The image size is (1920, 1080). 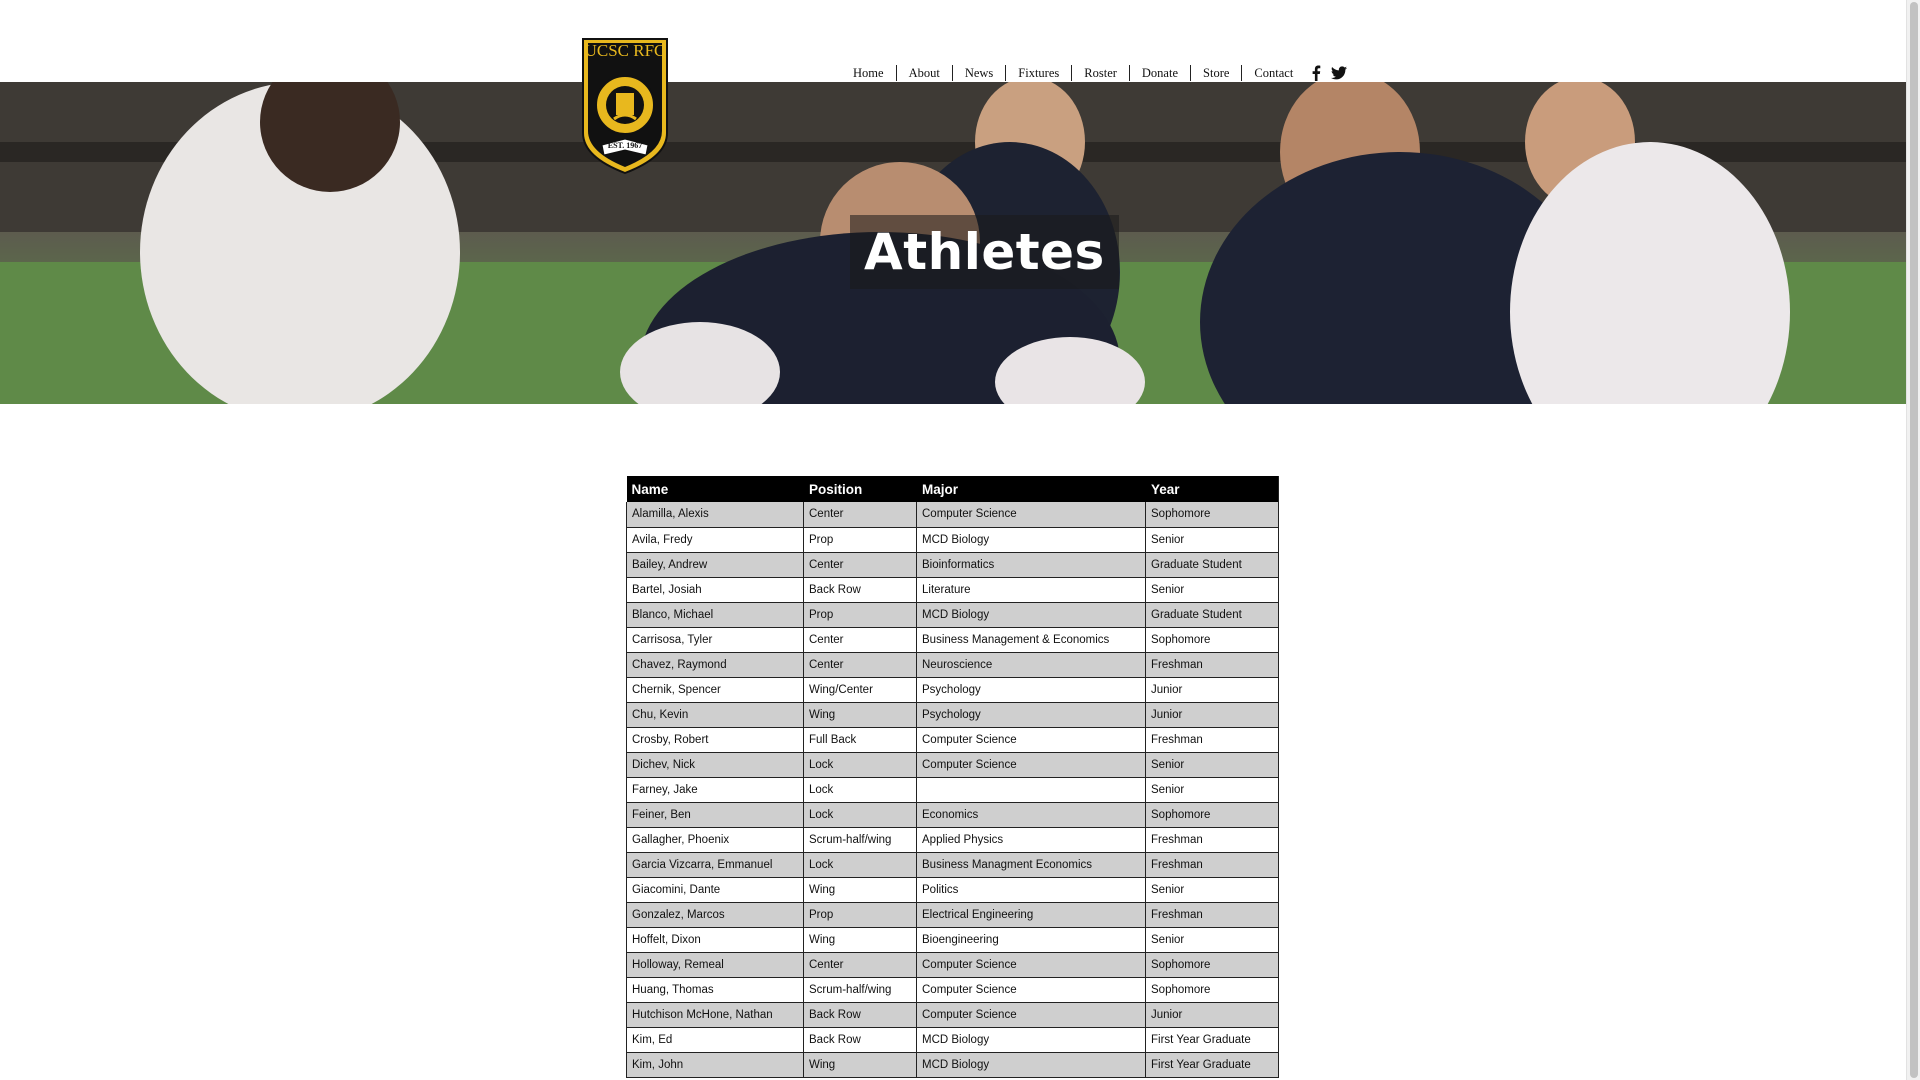 I want to click on cell-name: Chu, Kevin, so click(x=715, y=715).